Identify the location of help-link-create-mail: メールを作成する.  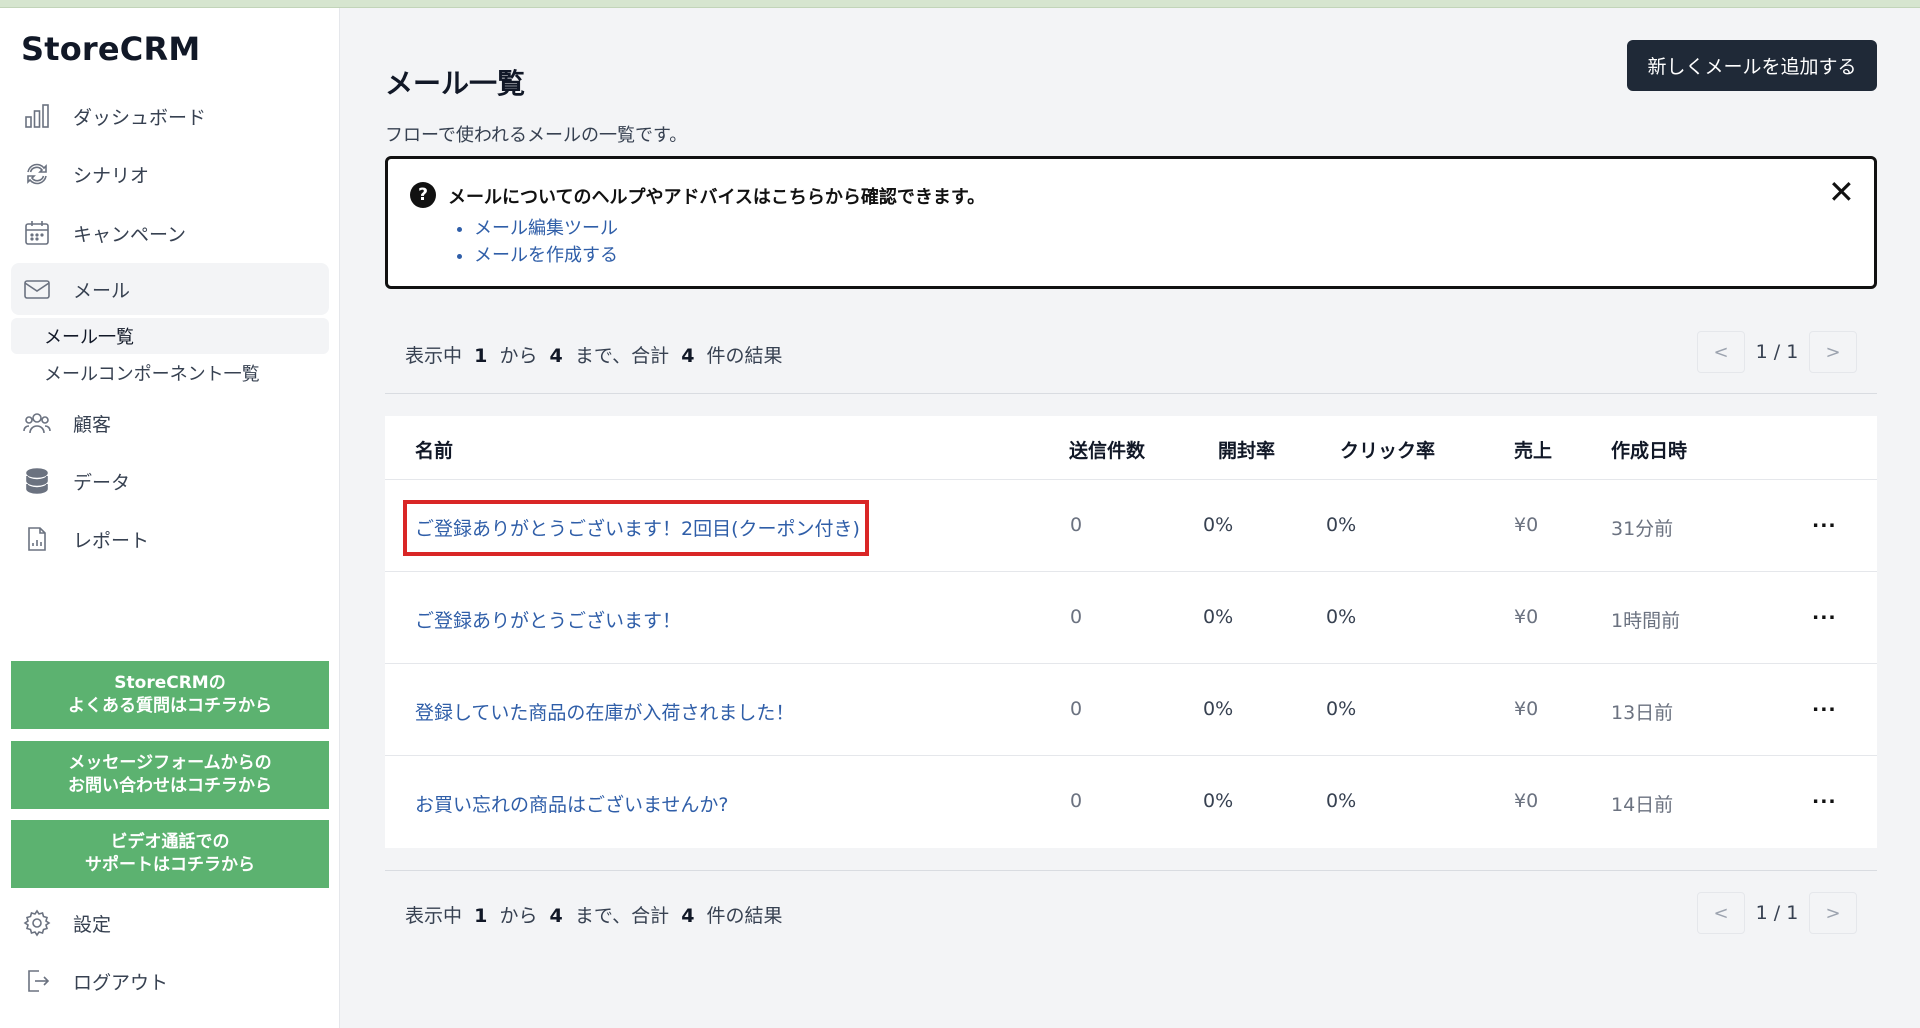
(546, 255).